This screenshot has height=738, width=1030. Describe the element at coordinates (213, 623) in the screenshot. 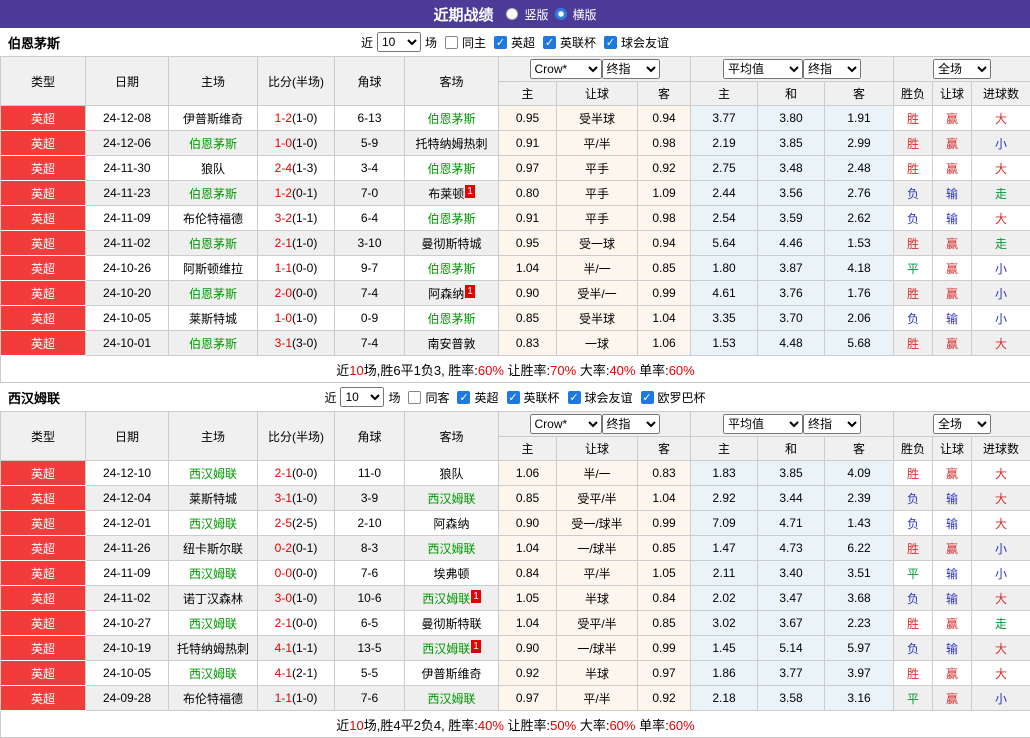

I see `home-team-cell: 西汉姆联` at that location.